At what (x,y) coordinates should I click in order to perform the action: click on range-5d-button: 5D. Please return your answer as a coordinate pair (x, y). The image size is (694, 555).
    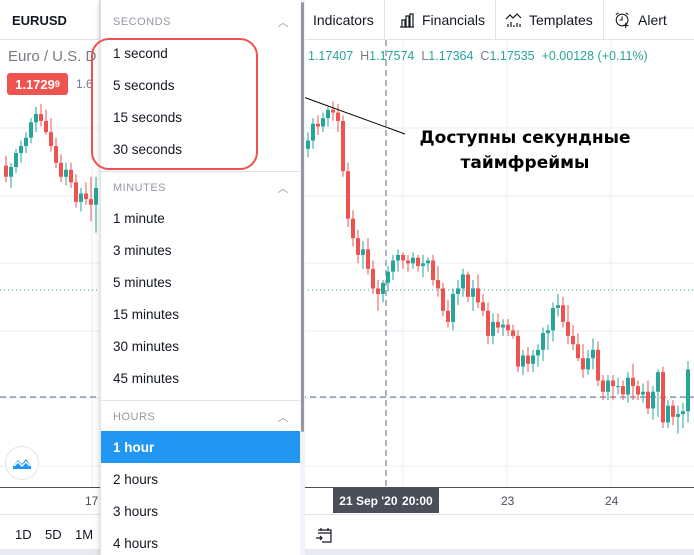
    Looking at the image, I should click on (53, 534).